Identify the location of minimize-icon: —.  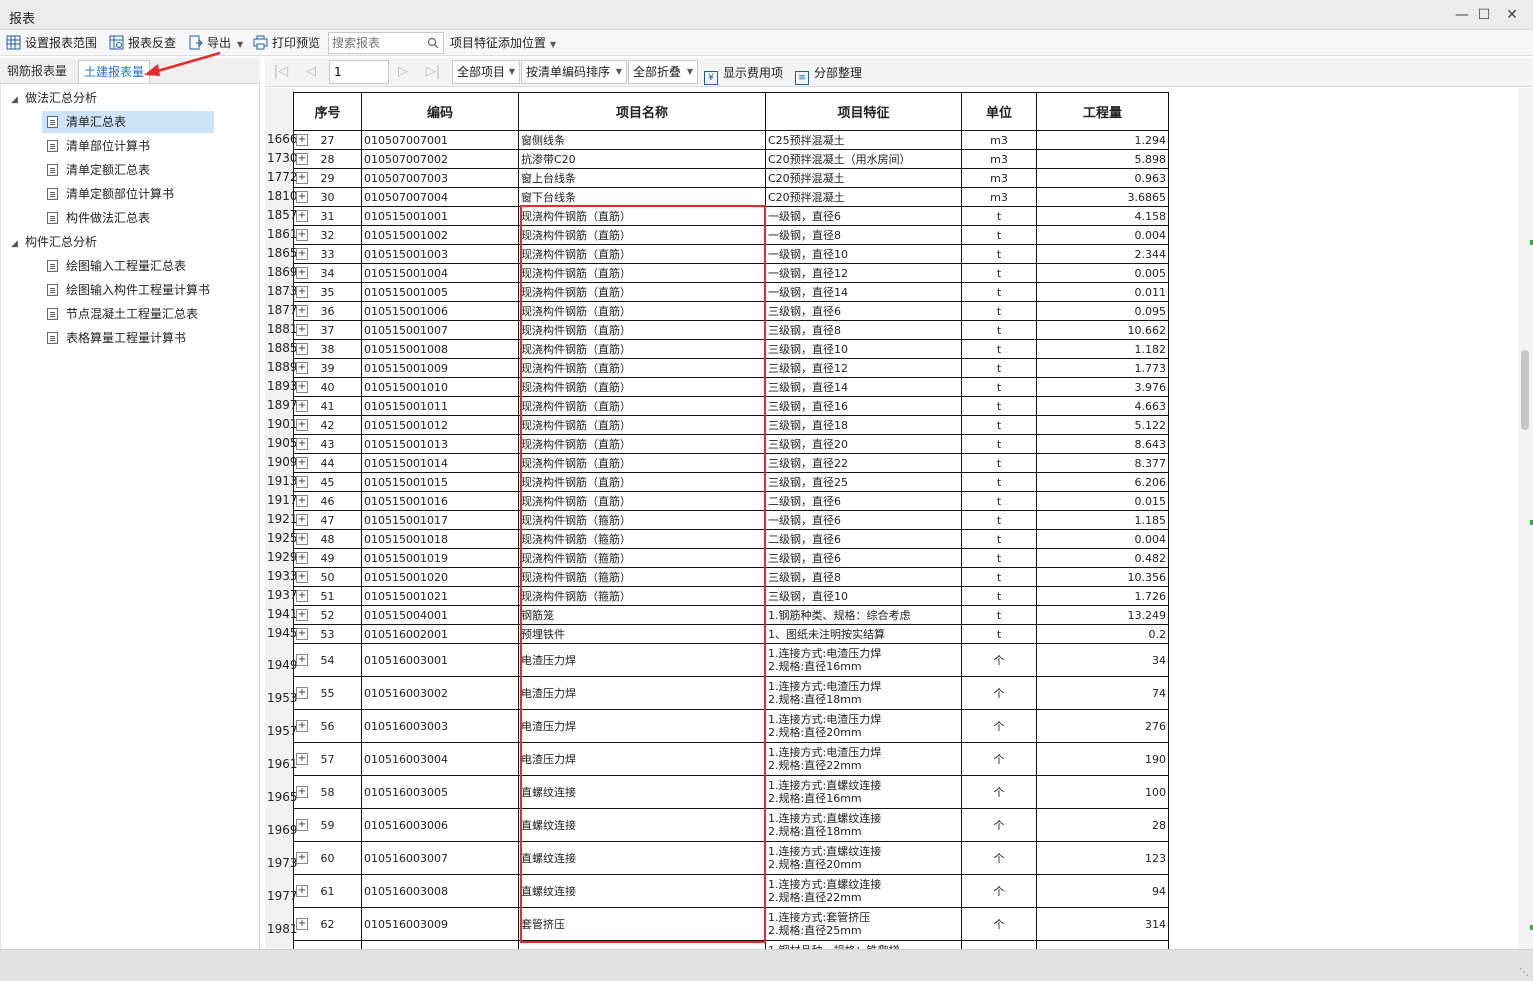
(1462, 15).